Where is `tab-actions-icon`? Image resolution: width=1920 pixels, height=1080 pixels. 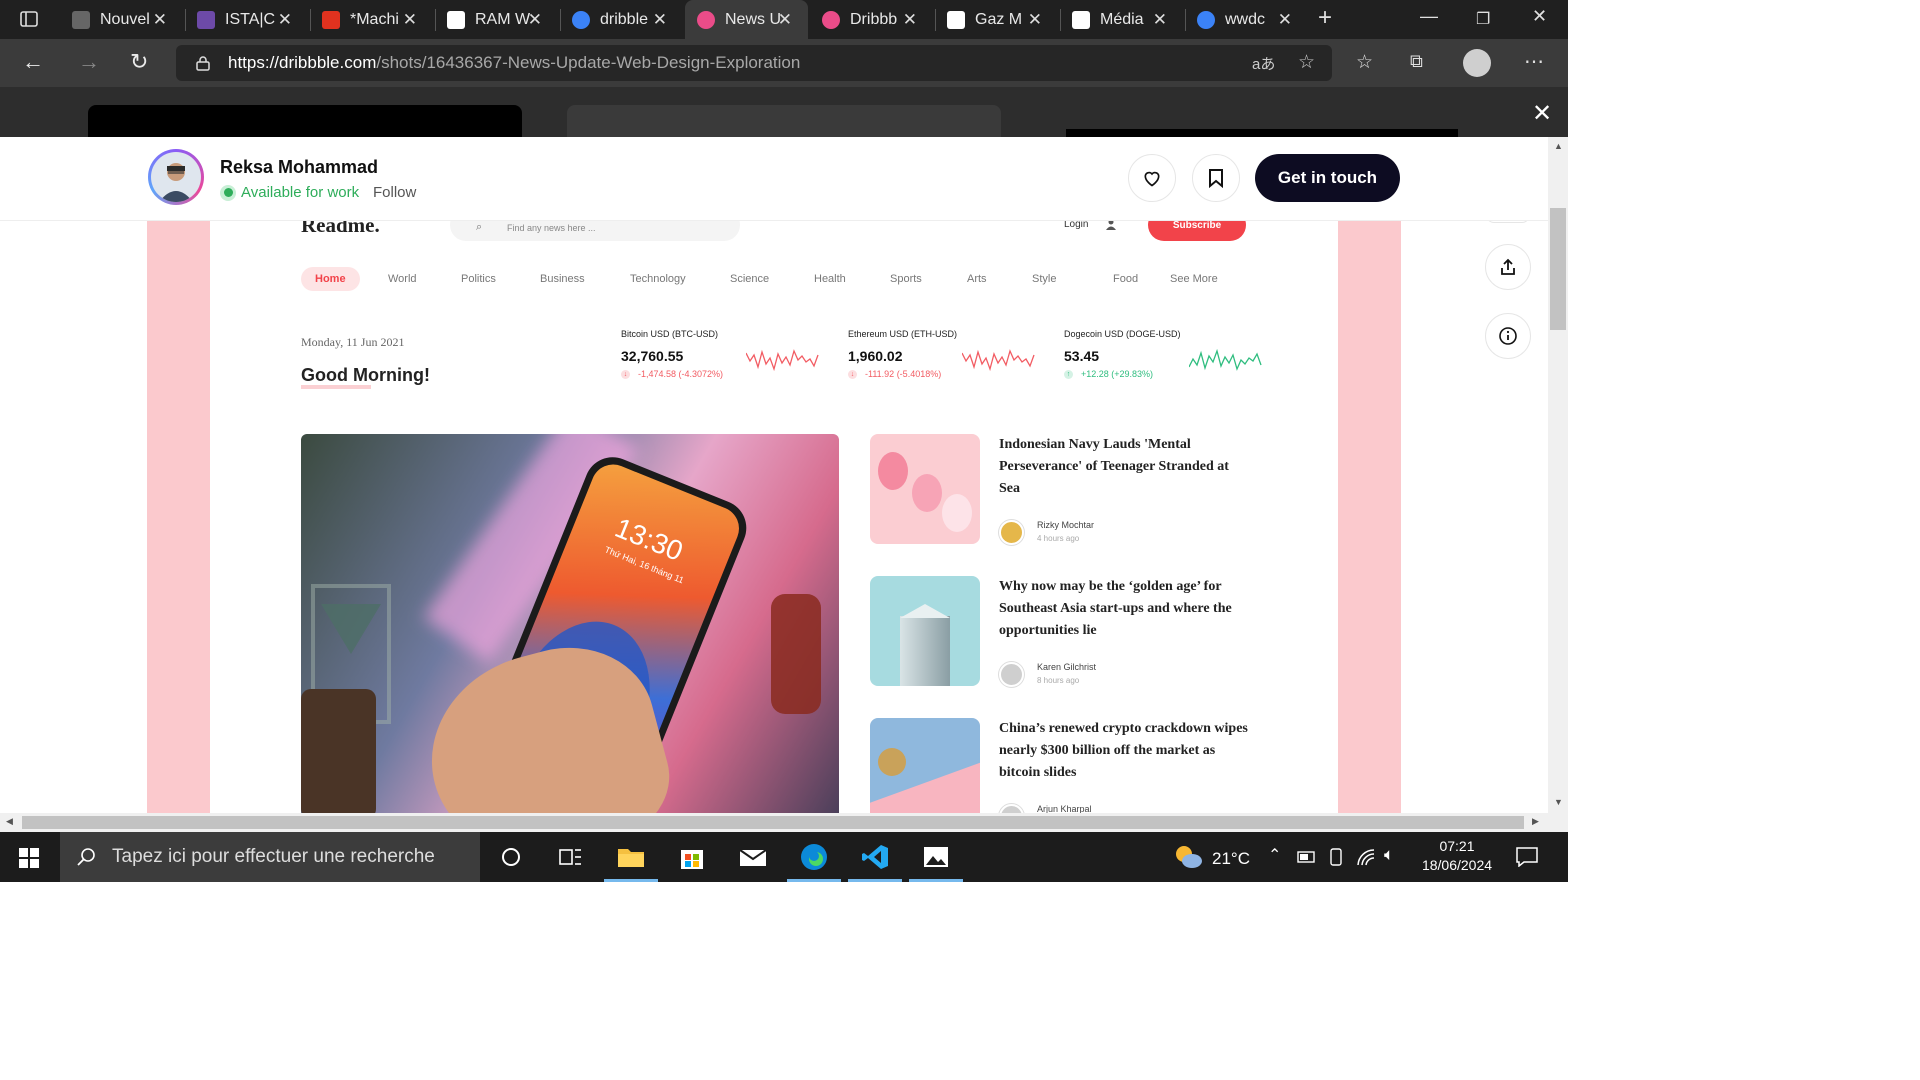 tab-actions-icon is located at coordinates (29, 19).